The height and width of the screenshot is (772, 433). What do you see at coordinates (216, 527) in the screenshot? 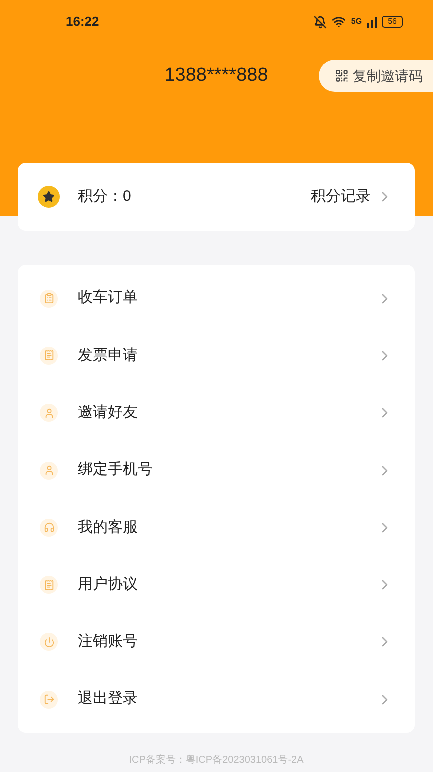
I see `menu-item: 我的客服` at bounding box center [216, 527].